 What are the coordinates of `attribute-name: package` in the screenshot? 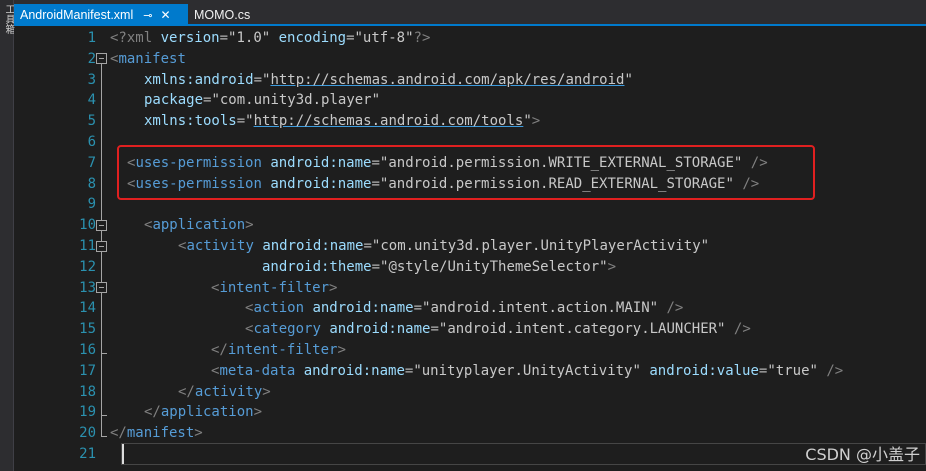 It's located at (174, 100).